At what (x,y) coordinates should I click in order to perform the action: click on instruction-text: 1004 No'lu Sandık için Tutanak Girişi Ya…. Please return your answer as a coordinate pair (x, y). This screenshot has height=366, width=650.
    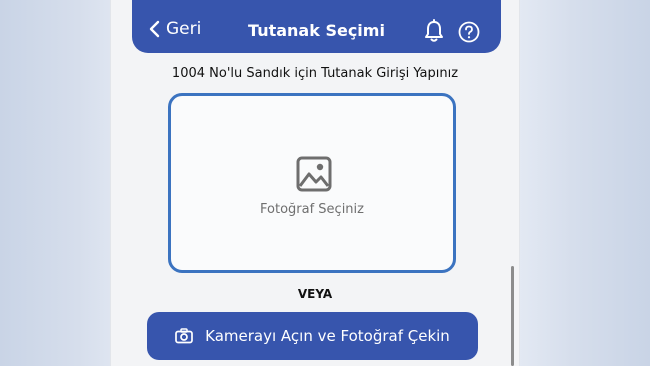
    Looking at the image, I should click on (315, 73).